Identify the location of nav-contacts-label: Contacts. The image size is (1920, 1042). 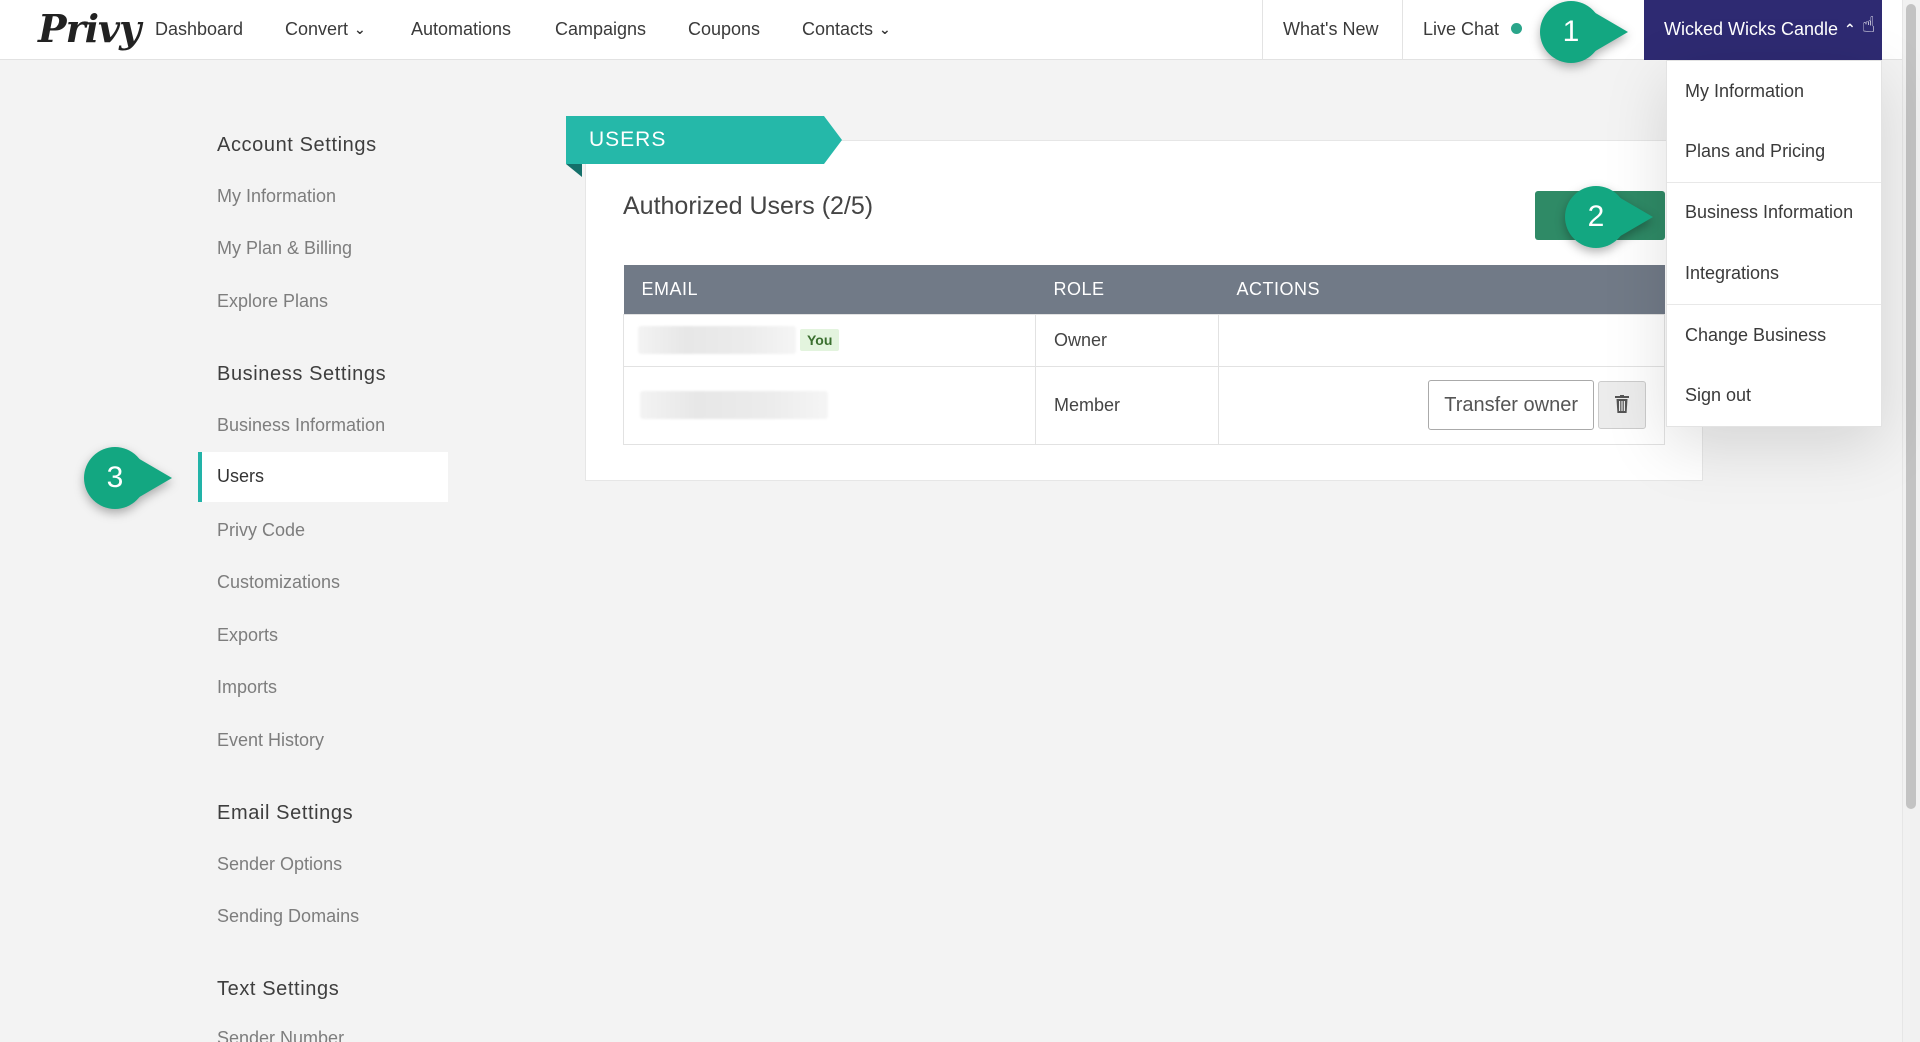
(838, 29).